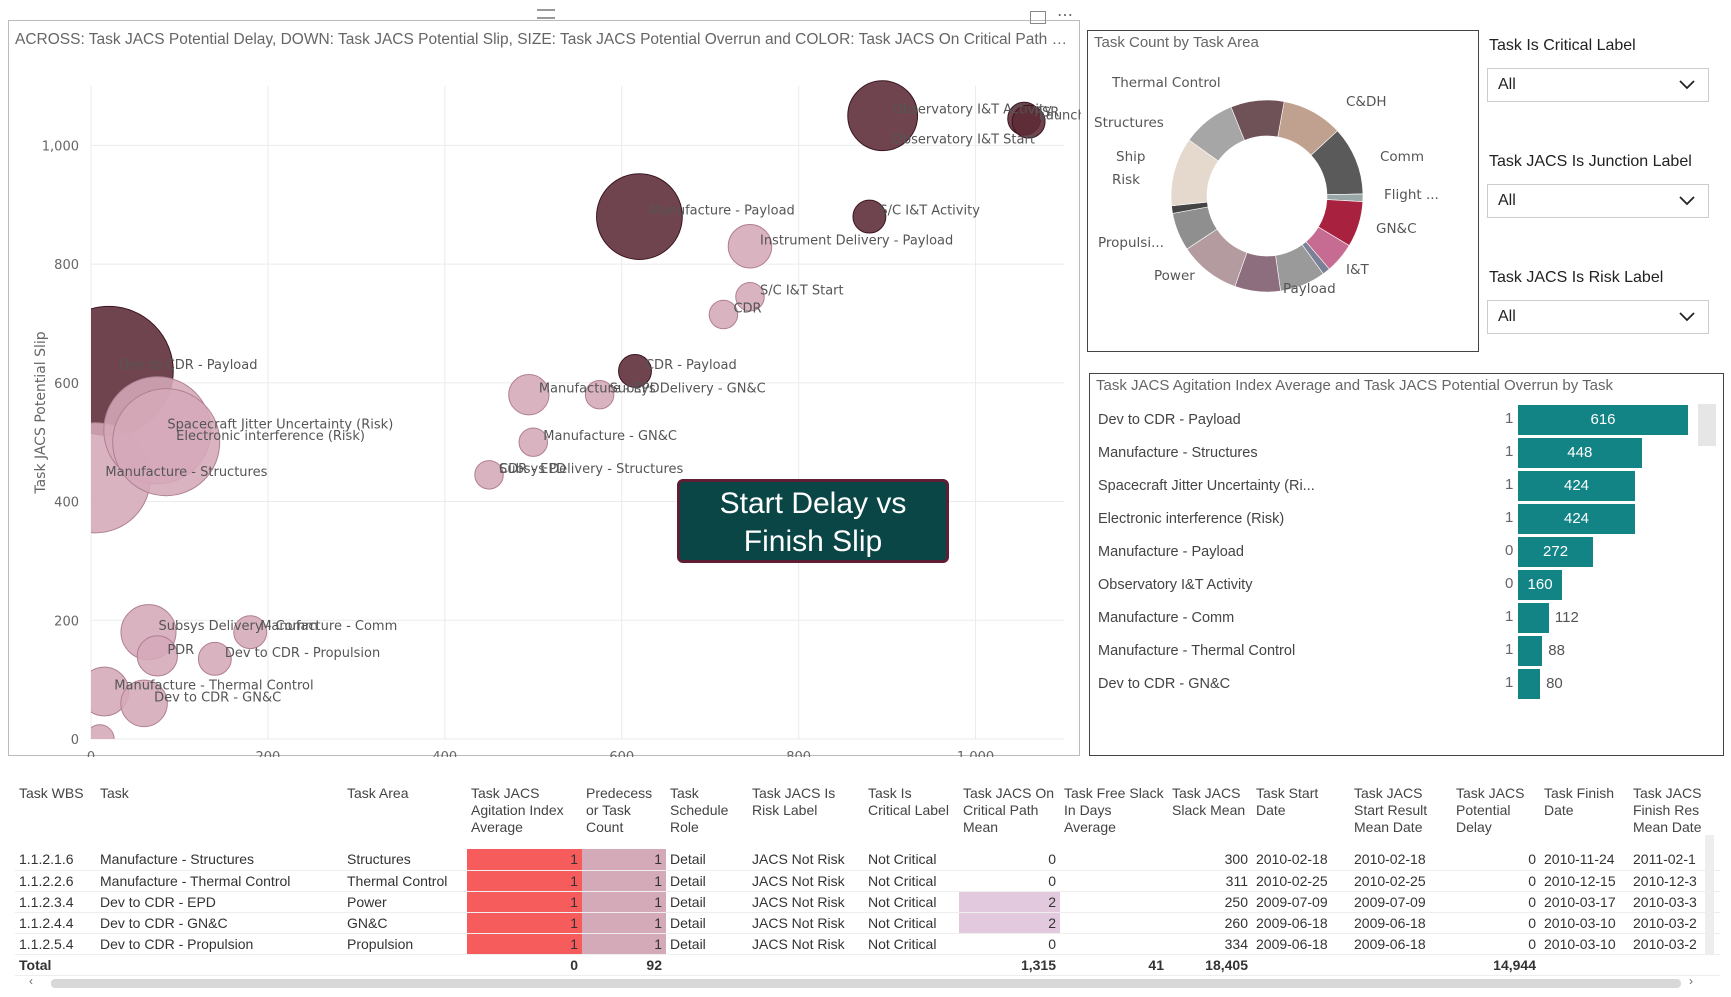 The width and height of the screenshot is (1731, 997). Describe the element at coordinates (1507, 316) in the screenshot. I see `slicer-risk-value: All` at that location.